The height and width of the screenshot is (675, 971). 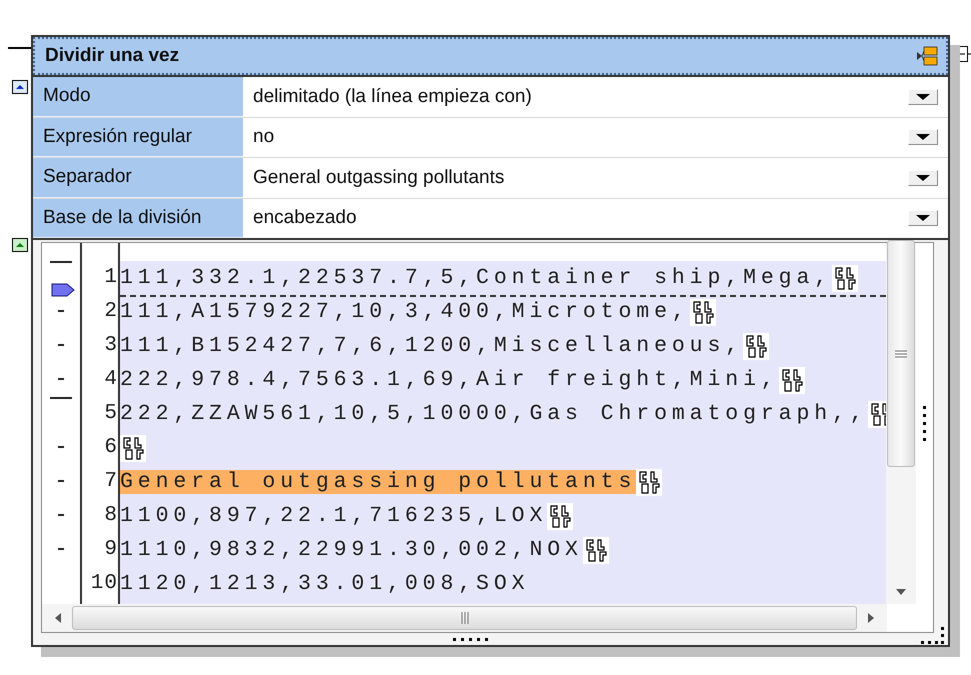 What do you see at coordinates (63, 290) in the screenshot?
I see `split-marker-icon` at bounding box center [63, 290].